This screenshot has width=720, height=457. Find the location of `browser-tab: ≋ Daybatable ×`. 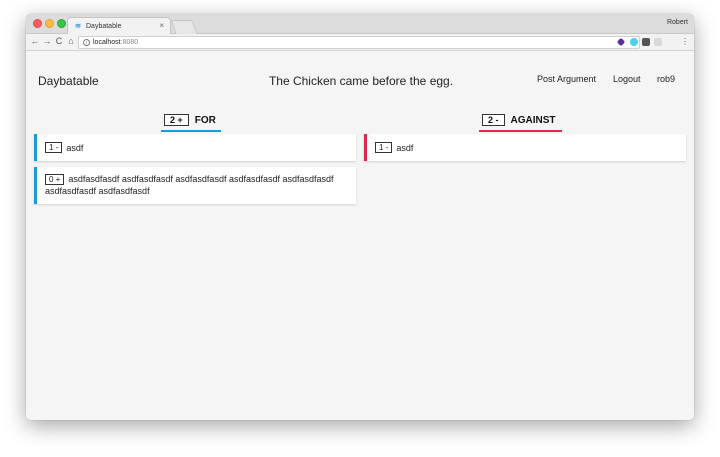

browser-tab: ≋ Daybatable × is located at coordinates (119, 26).